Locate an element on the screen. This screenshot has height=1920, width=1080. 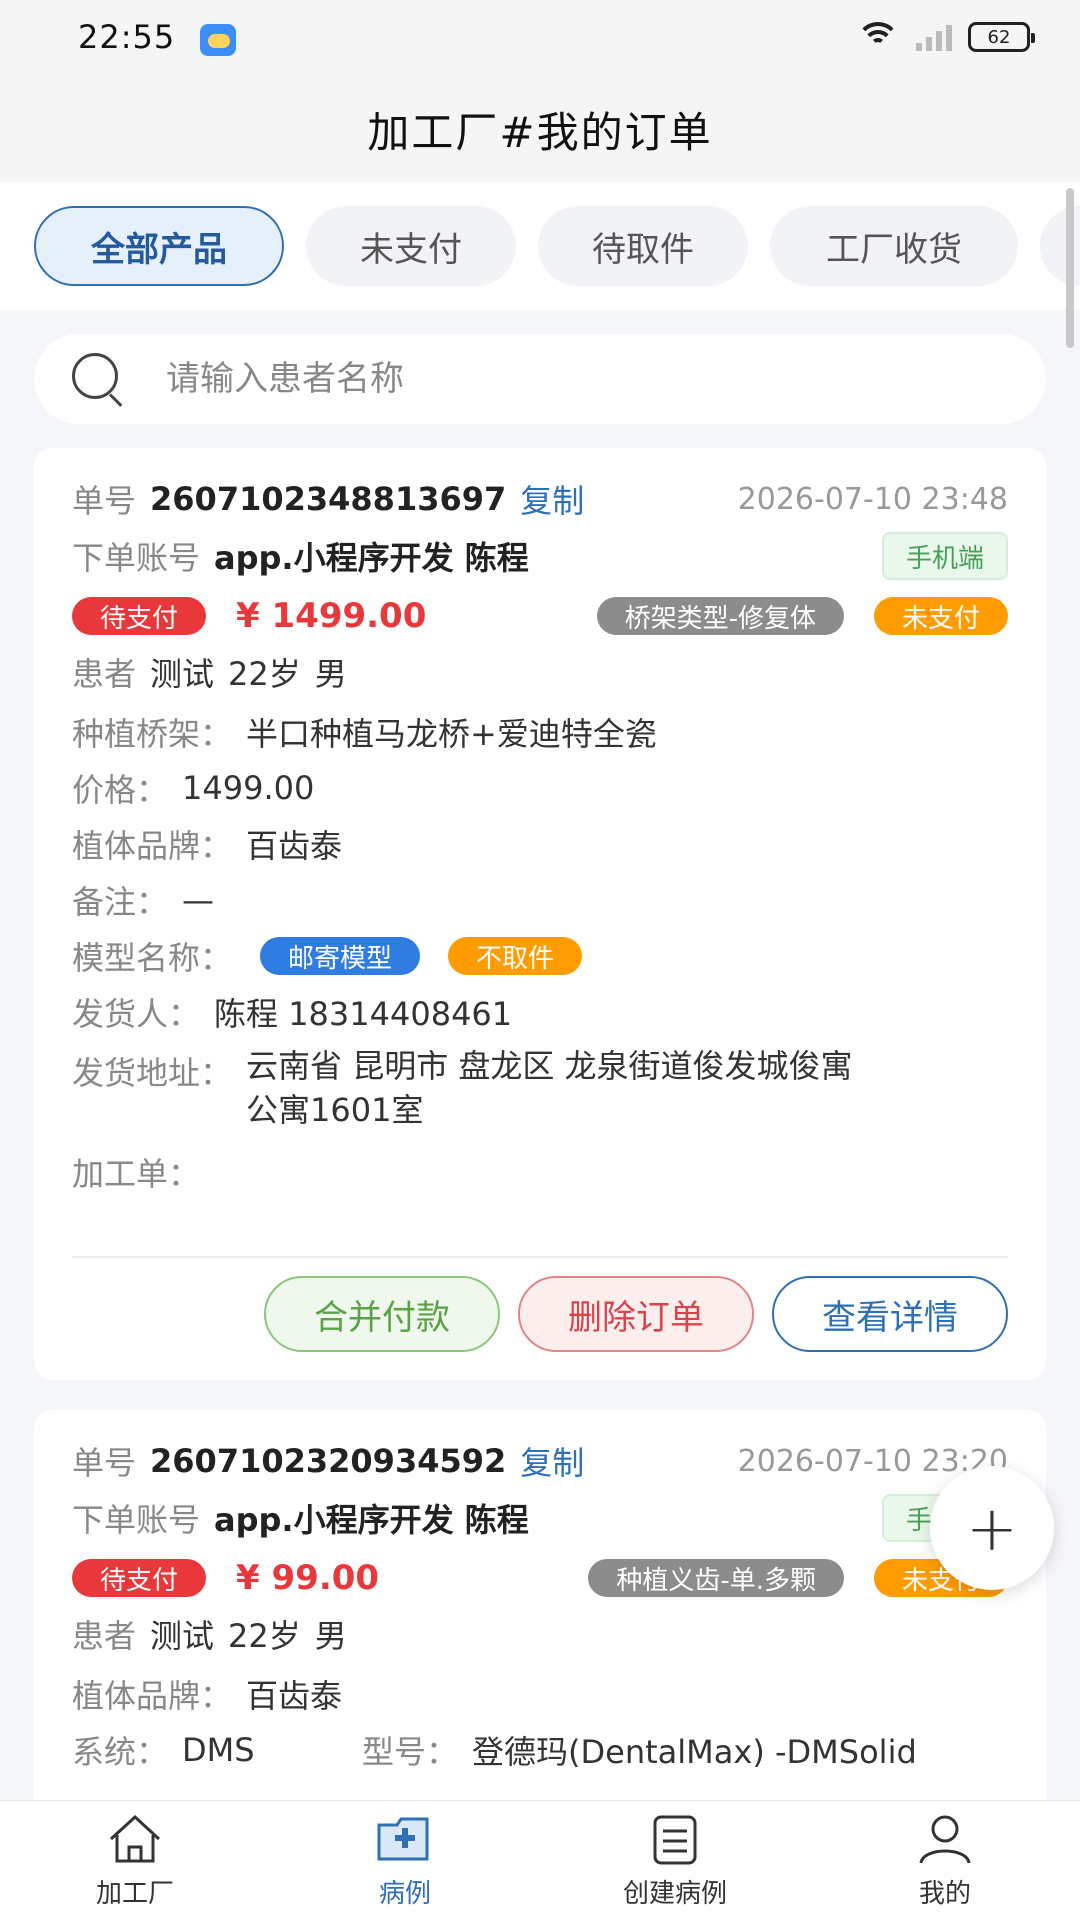
sender-row: 发货人： 陈程 18314408461 is located at coordinates (540, 1012).